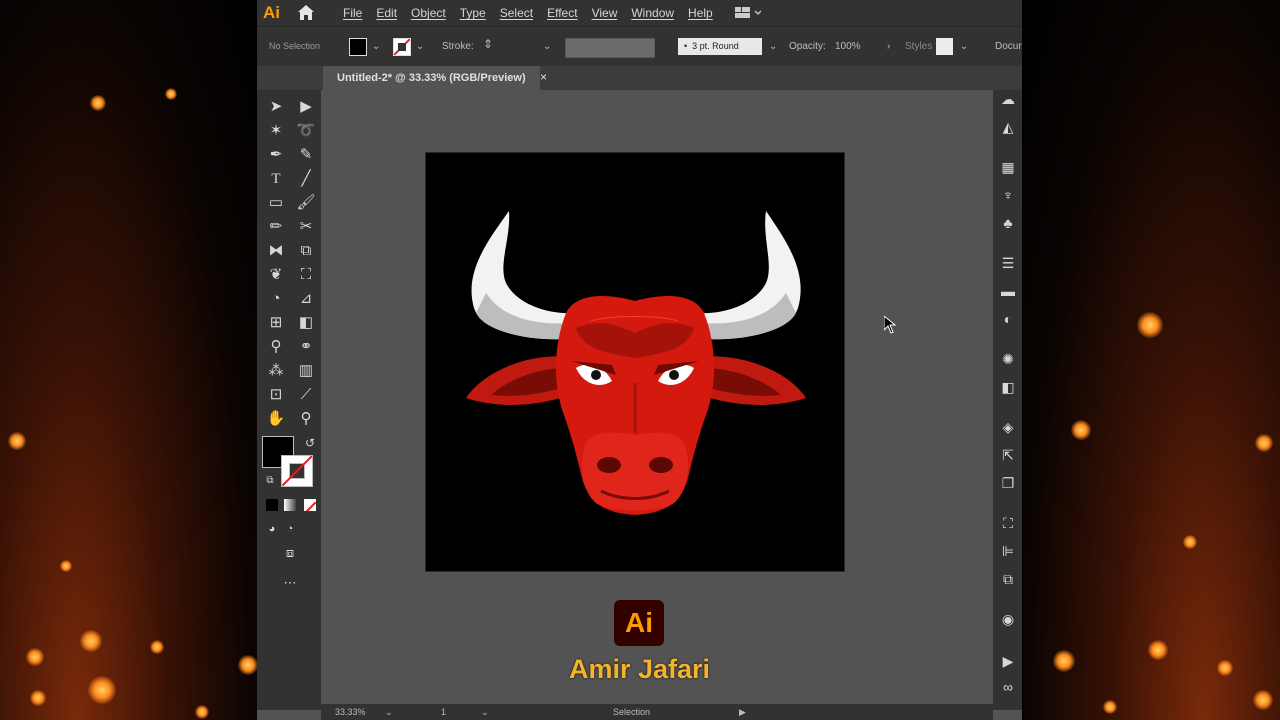  I want to click on shape-builder-icon: ◔, so click(276, 299).